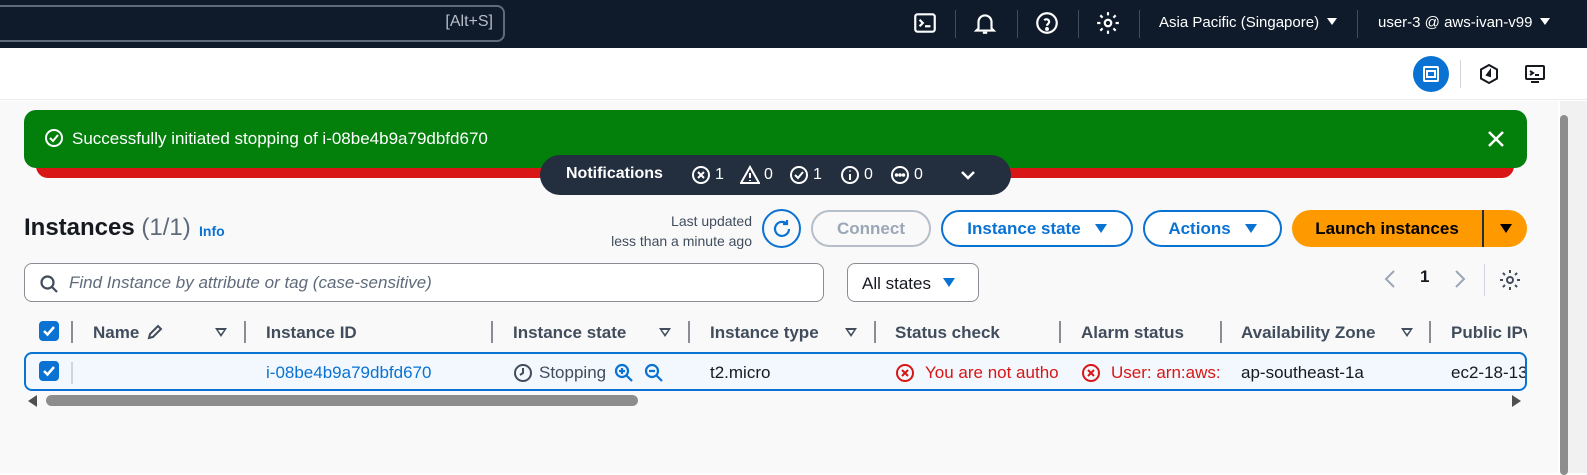 This screenshot has width=1587, height=475. What do you see at coordinates (896, 283) in the screenshot?
I see `states-select-value: All states` at bounding box center [896, 283].